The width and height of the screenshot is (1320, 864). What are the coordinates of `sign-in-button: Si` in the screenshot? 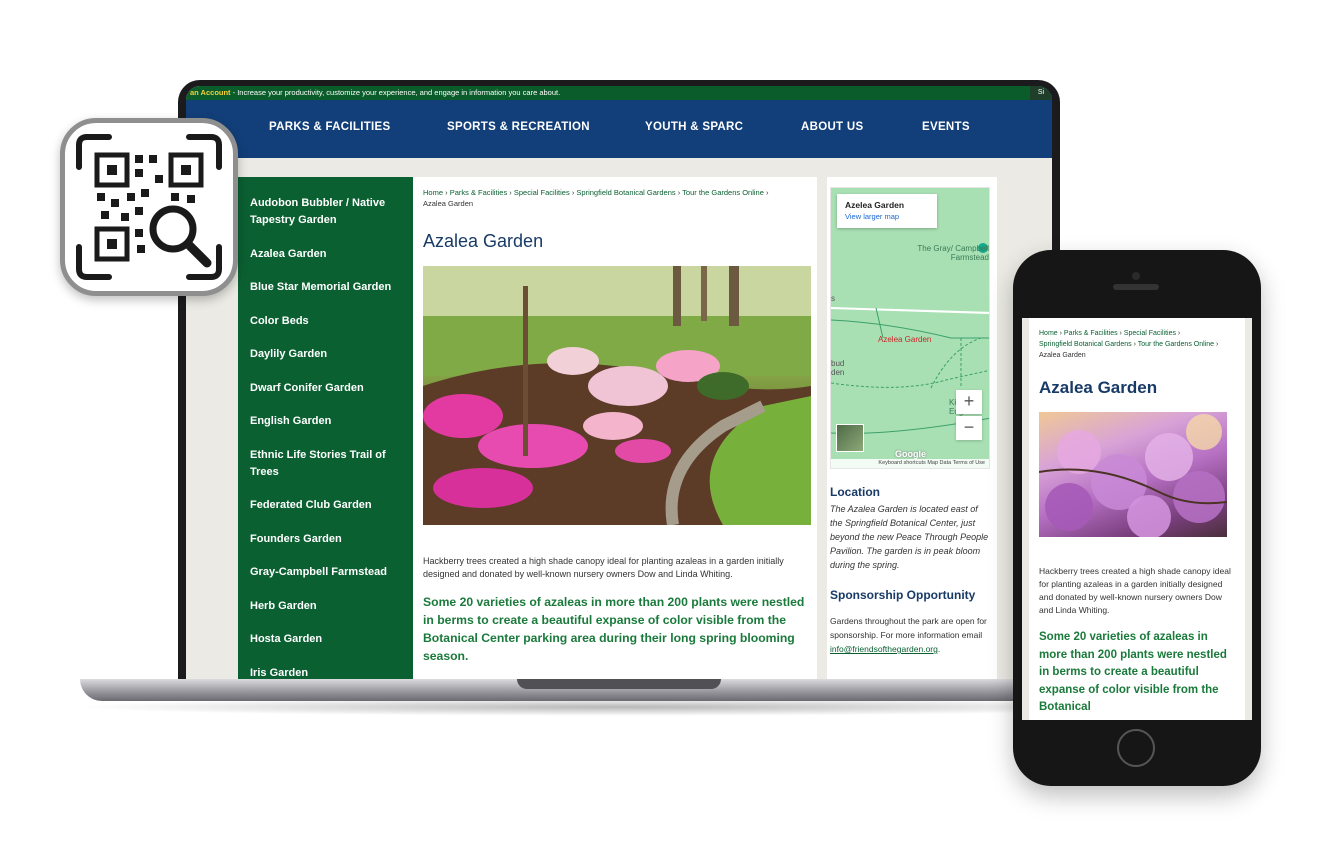 It's located at (1041, 93).